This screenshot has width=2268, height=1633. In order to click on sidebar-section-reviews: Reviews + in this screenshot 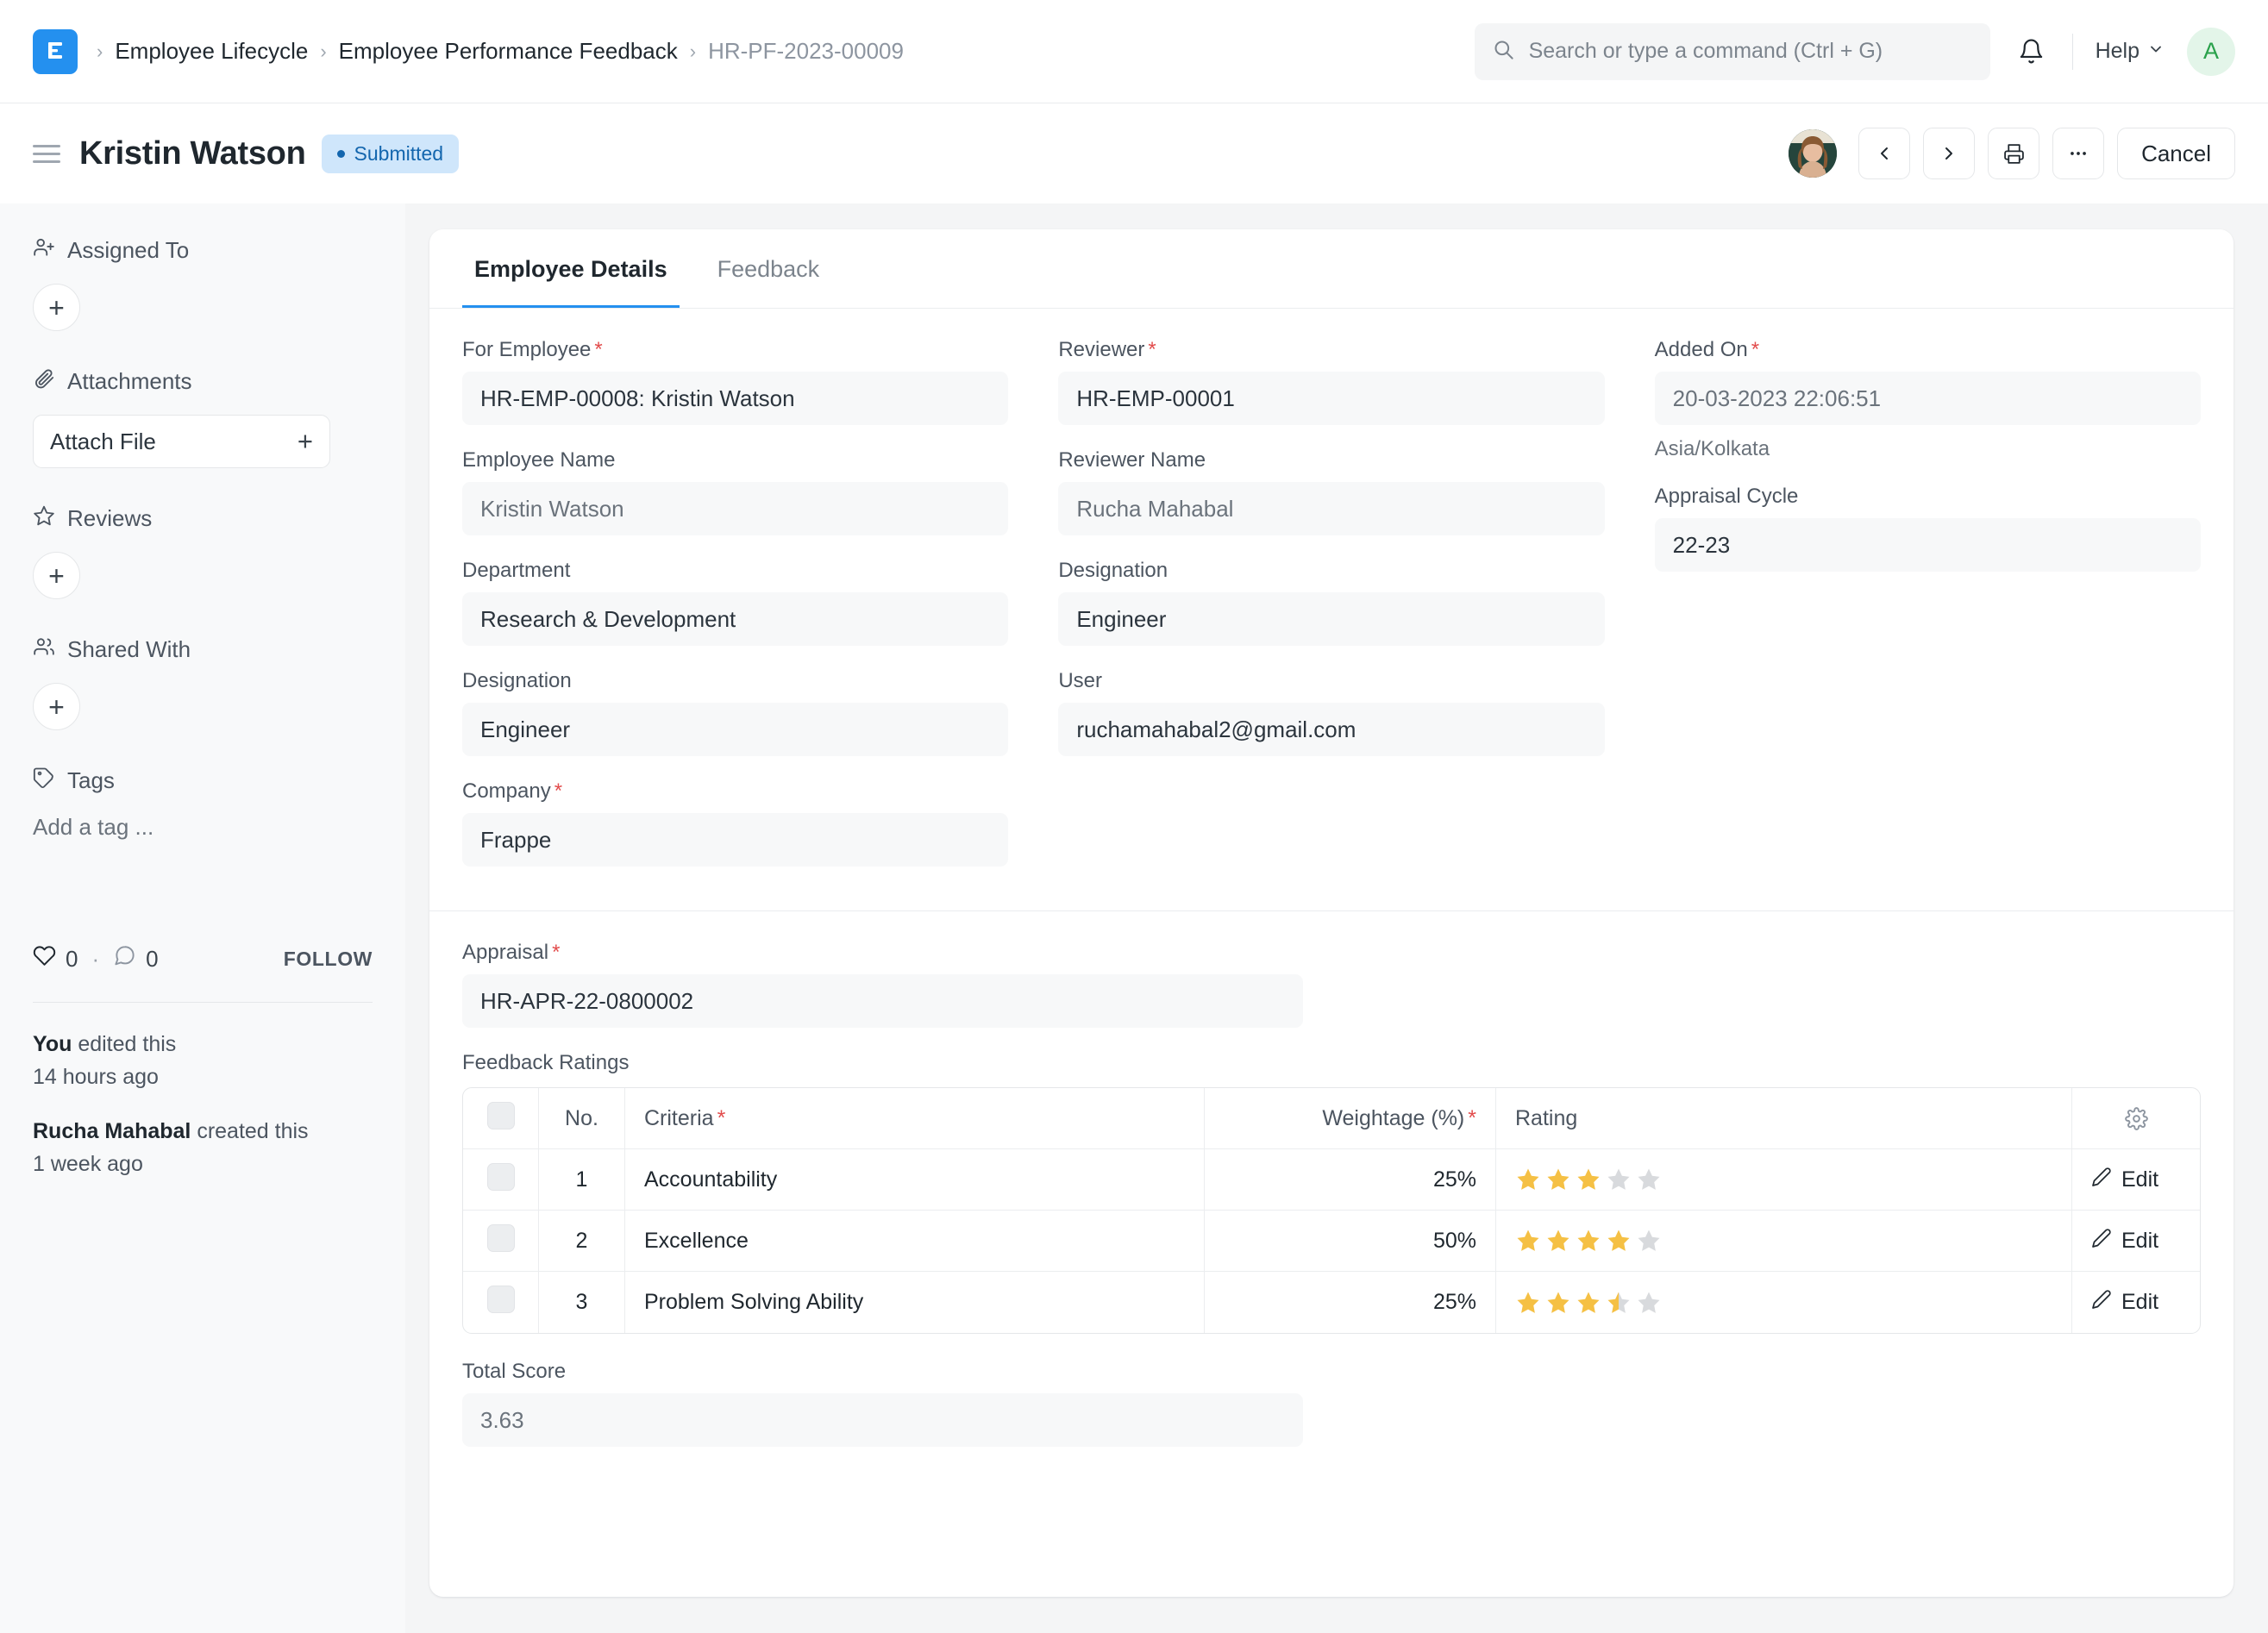, I will do `click(203, 551)`.